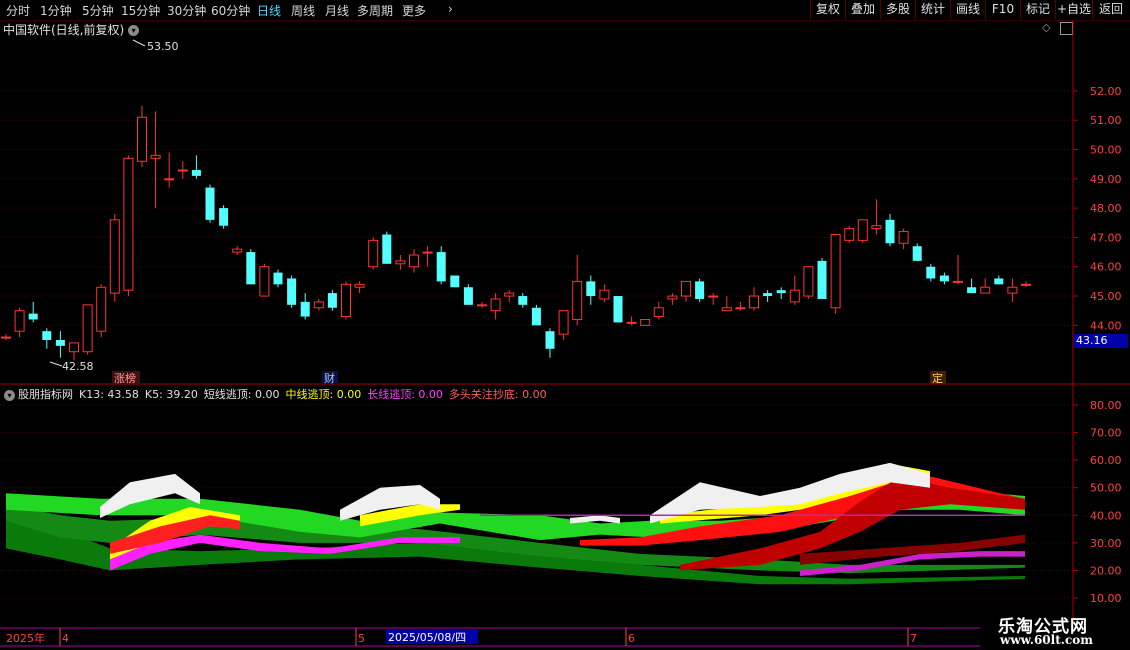  Describe the element at coordinates (25, 638) in the screenshot. I see `date-axis-year: 2025年` at that location.